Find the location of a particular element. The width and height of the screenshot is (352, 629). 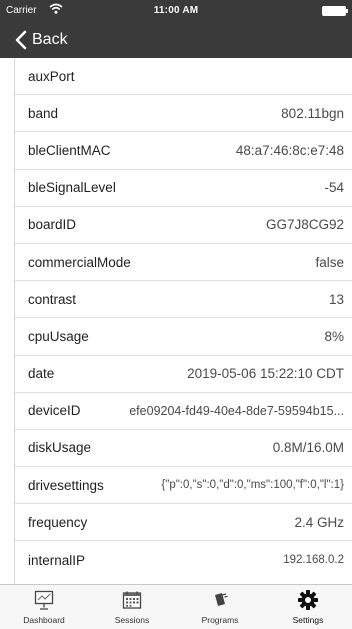

clock: 11:00 AM is located at coordinates (176, 10).